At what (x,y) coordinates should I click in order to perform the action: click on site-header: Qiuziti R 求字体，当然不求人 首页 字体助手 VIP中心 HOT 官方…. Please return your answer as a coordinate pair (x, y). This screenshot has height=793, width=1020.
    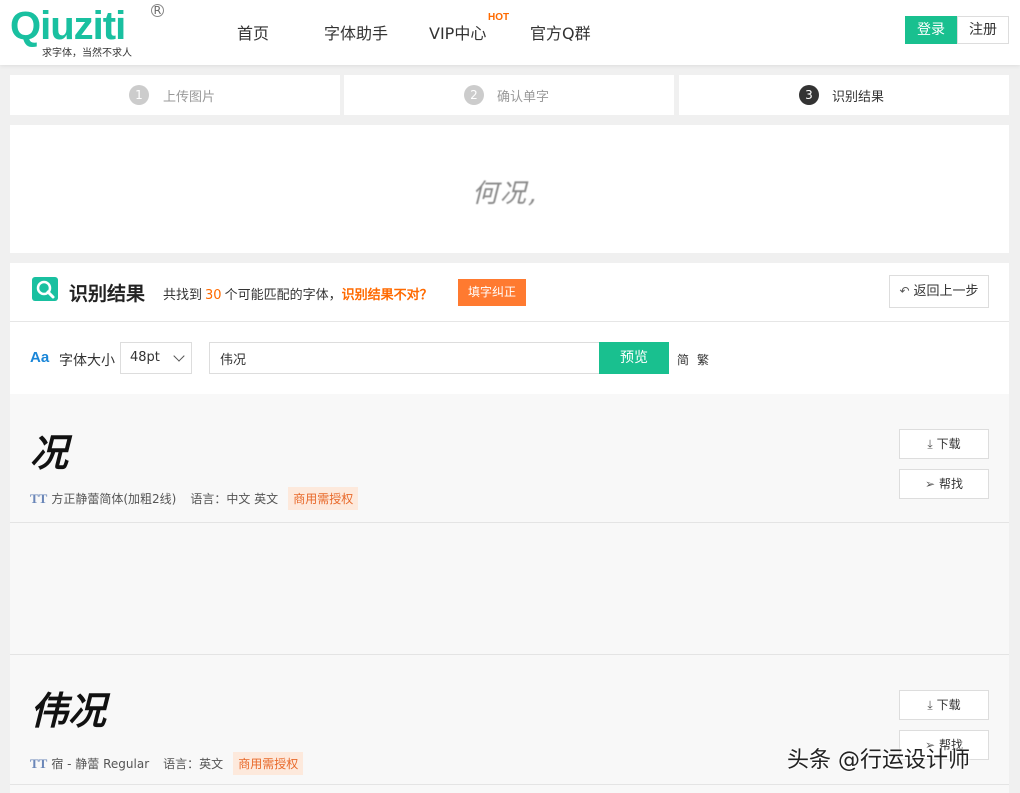
    Looking at the image, I should click on (510, 32).